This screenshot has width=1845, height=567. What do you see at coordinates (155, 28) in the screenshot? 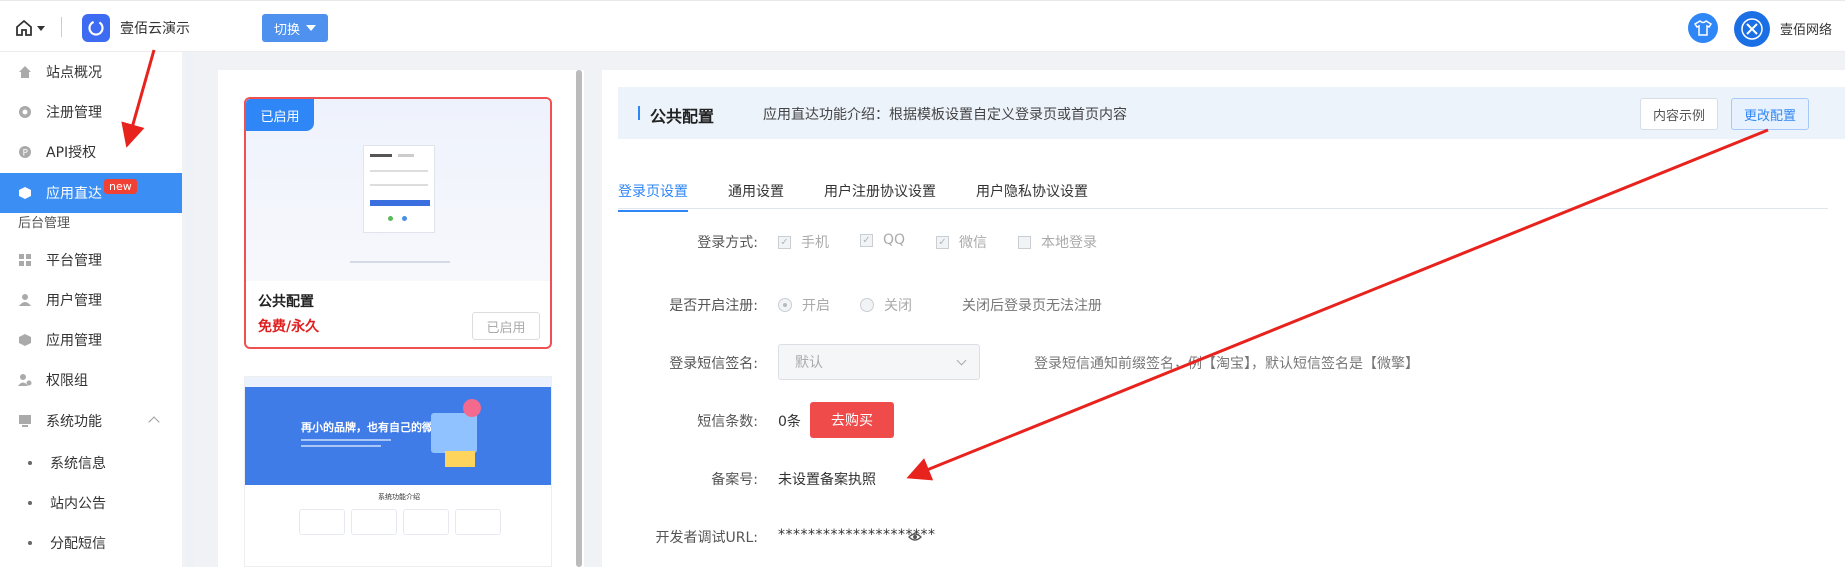
I see `app-name: 壹佰云演示` at bounding box center [155, 28].